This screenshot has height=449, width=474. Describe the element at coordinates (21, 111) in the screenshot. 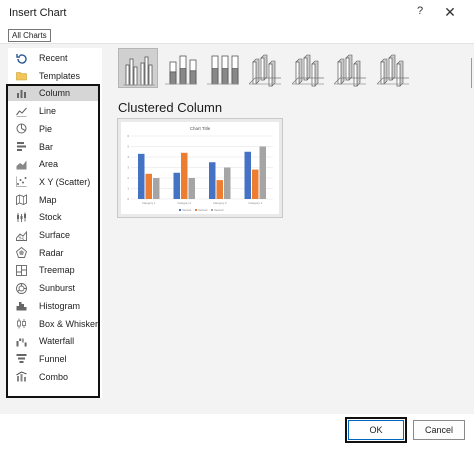

I see `line-chart-icon` at that location.